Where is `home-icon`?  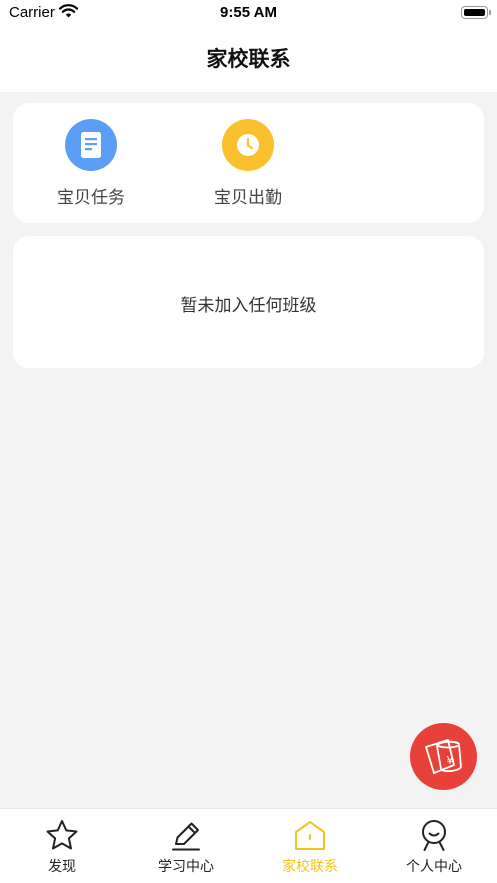 home-icon is located at coordinates (310, 835).